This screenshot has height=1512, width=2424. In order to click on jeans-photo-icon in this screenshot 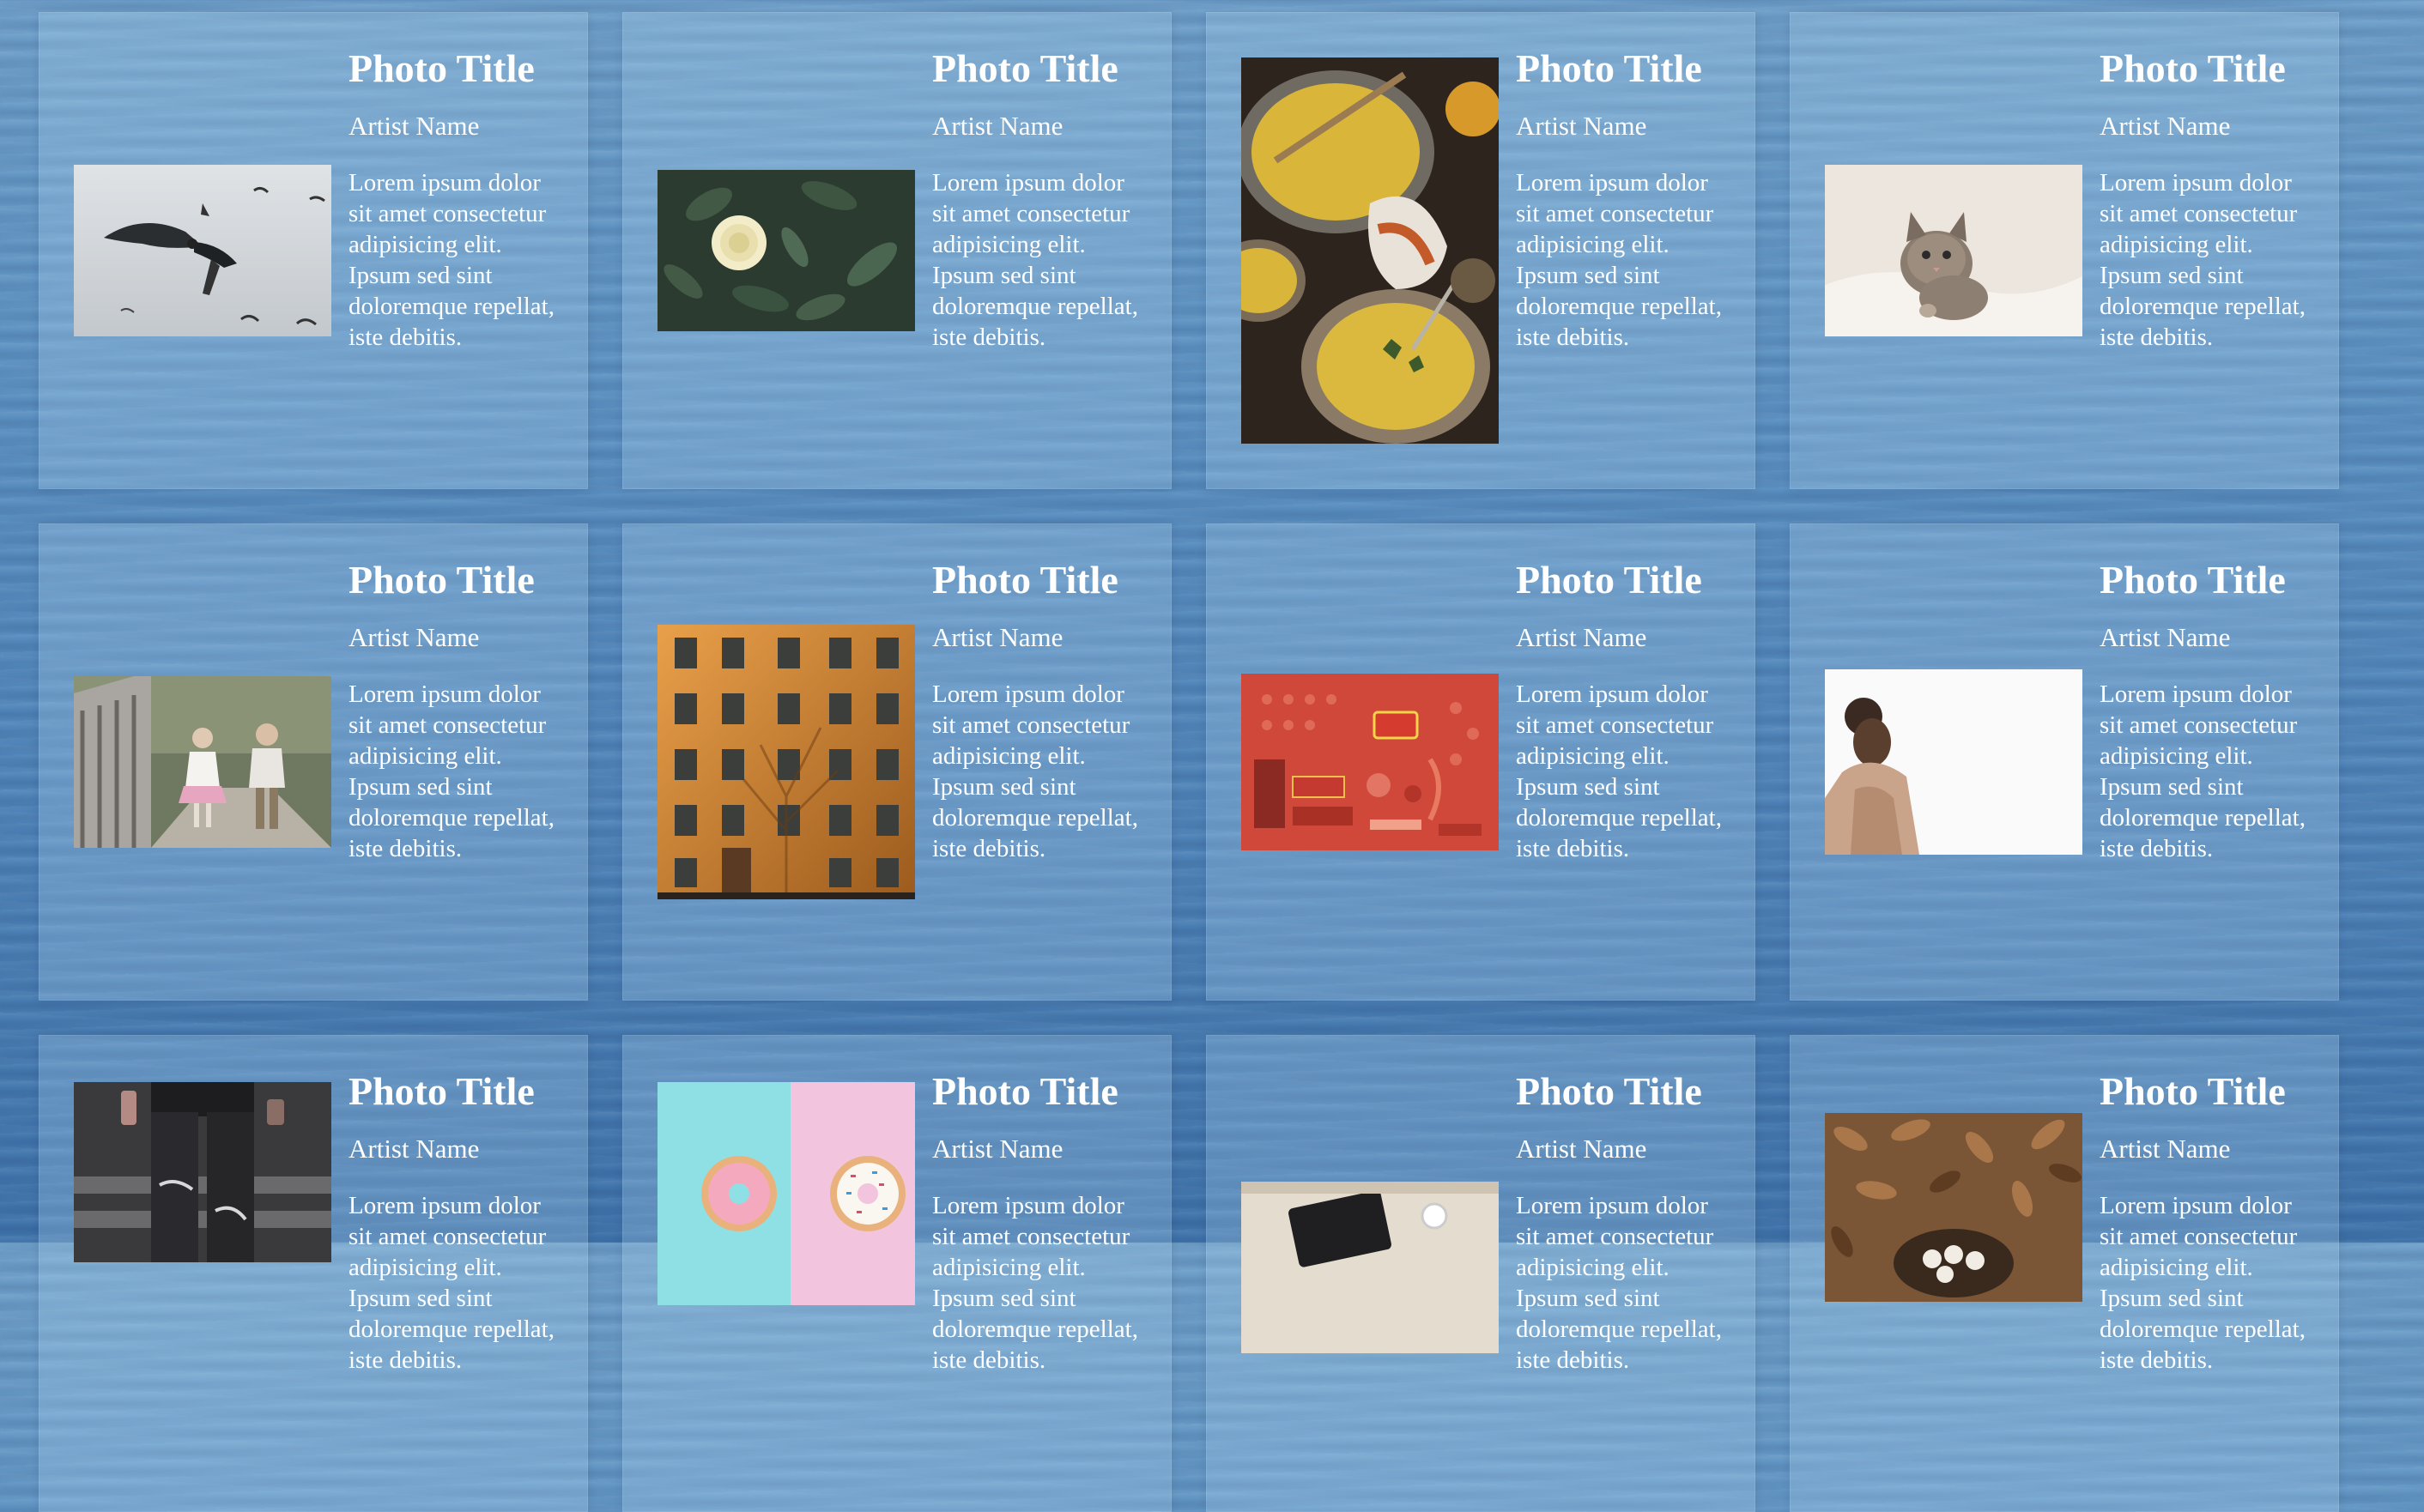, I will do `click(202, 1172)`.